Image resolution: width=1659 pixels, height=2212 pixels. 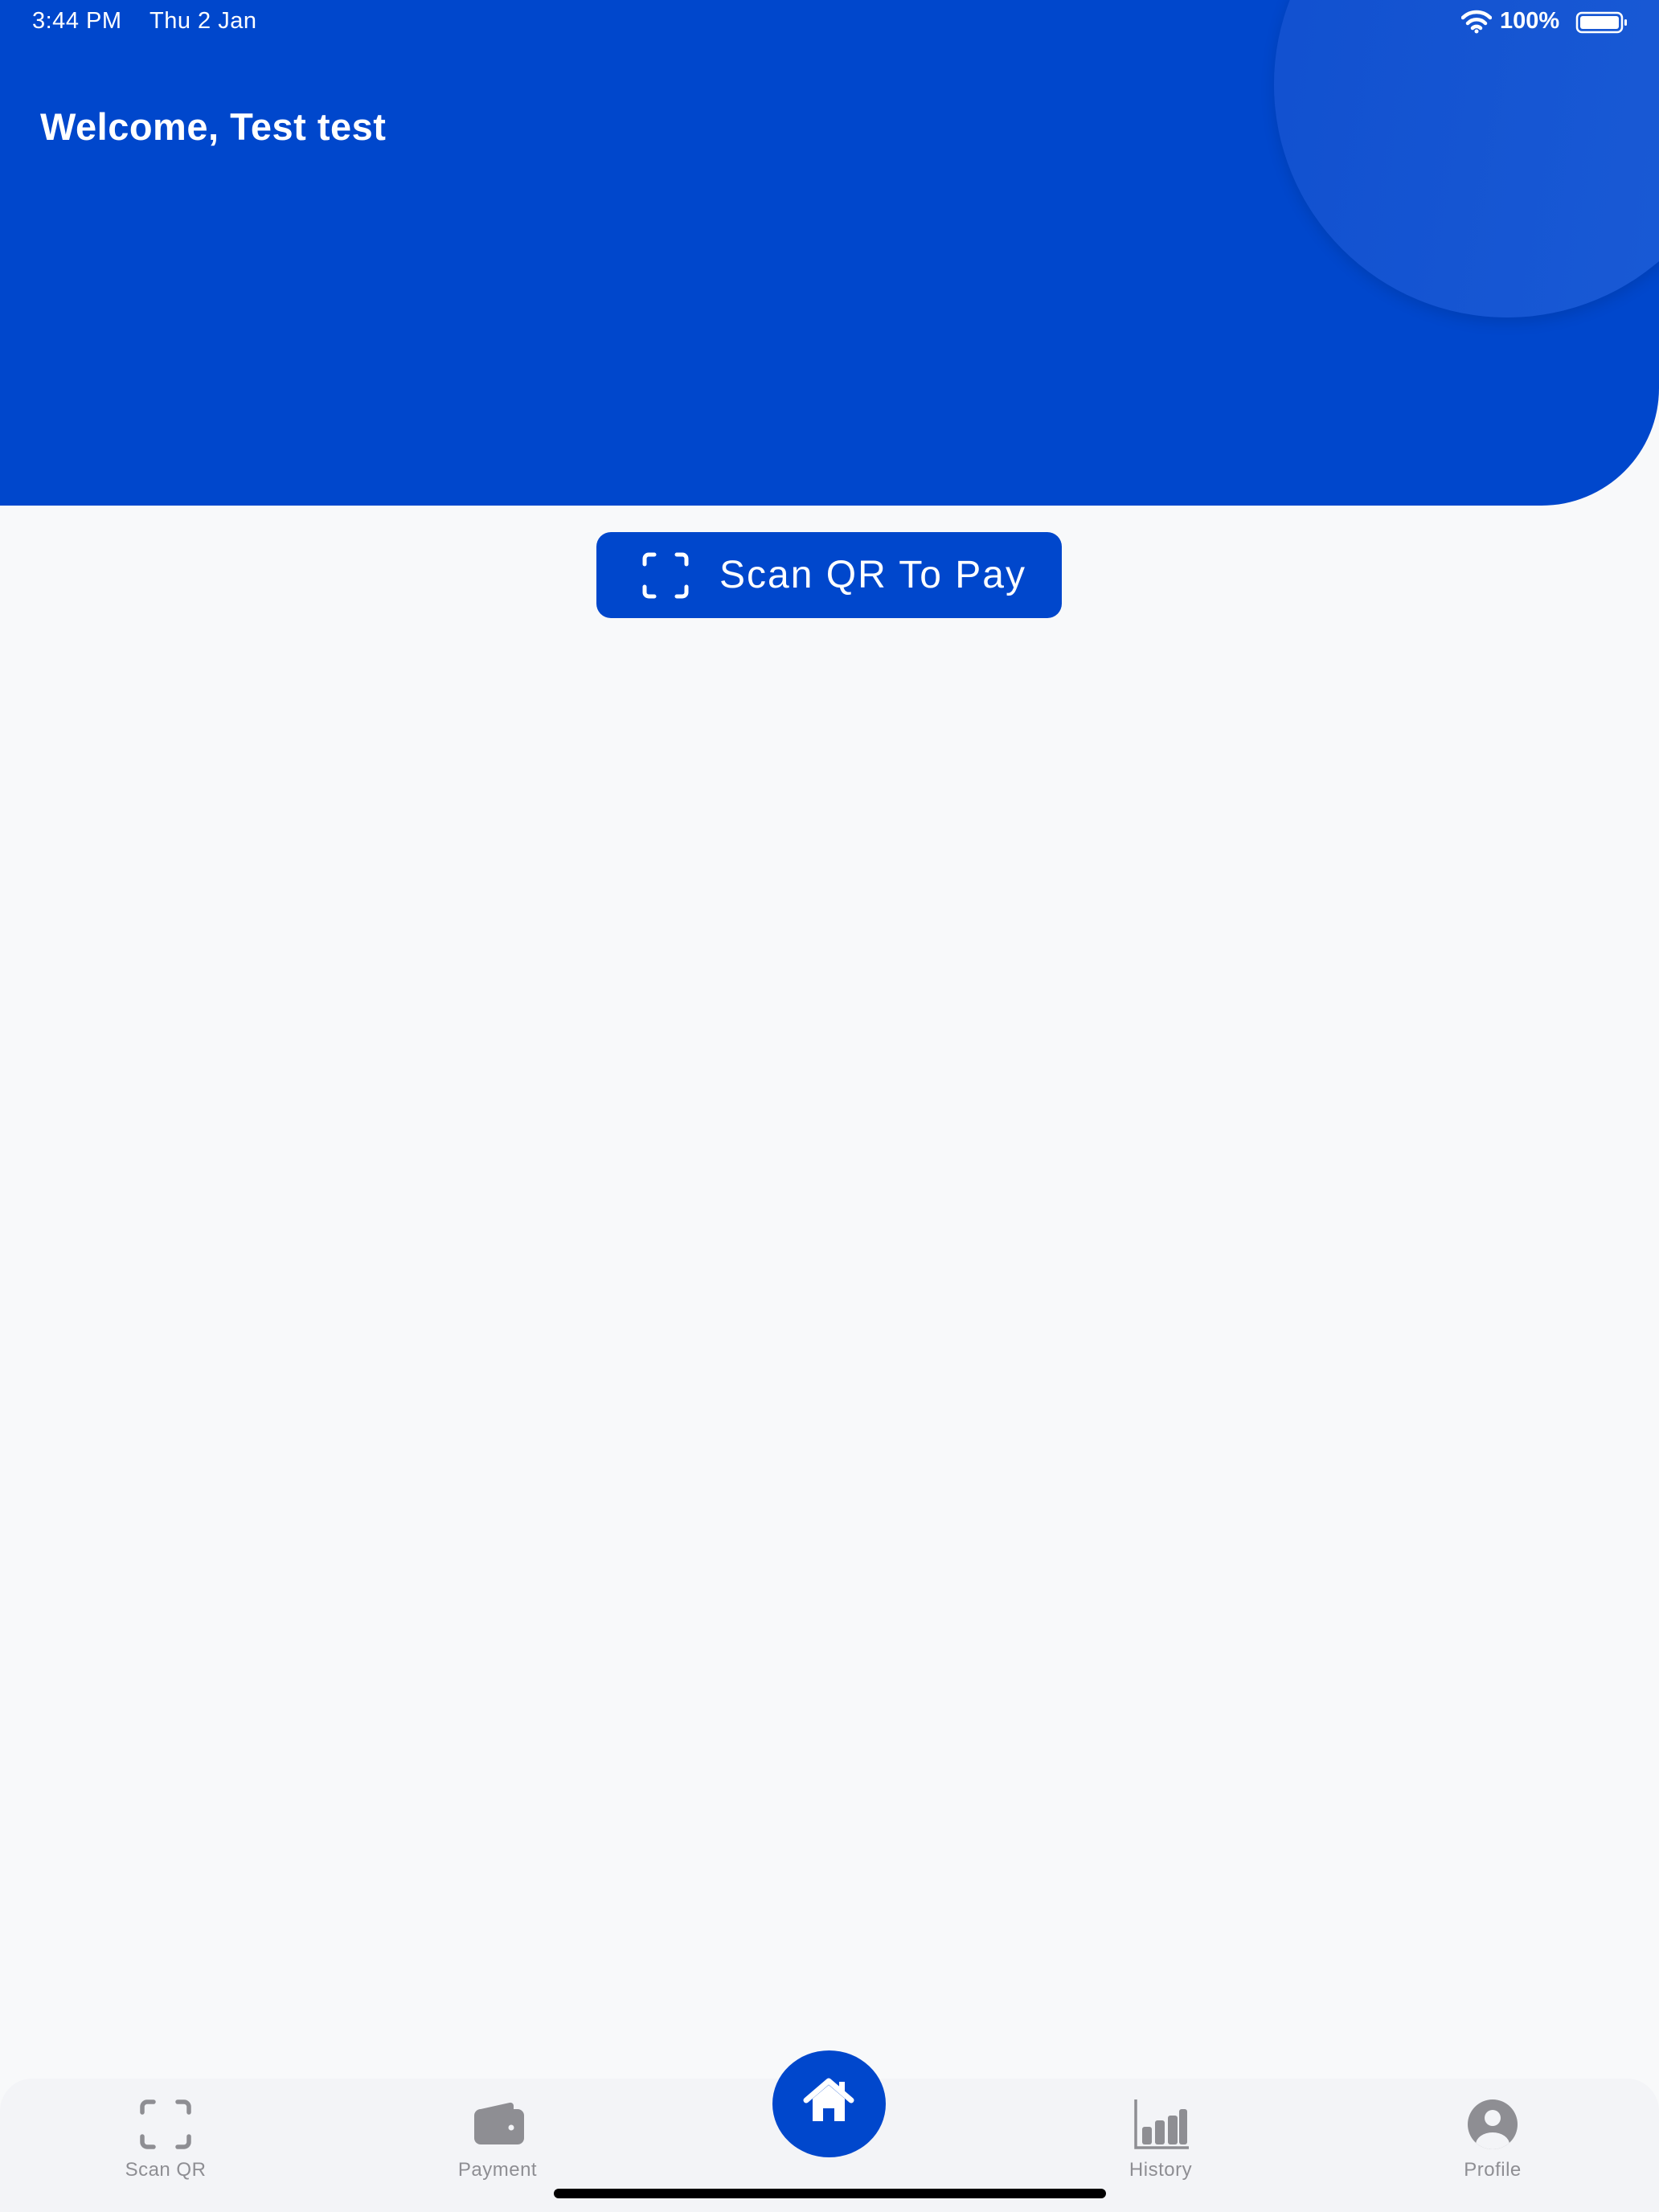 I want to click on tab-label: Payment, so click(x=497, y=2170).